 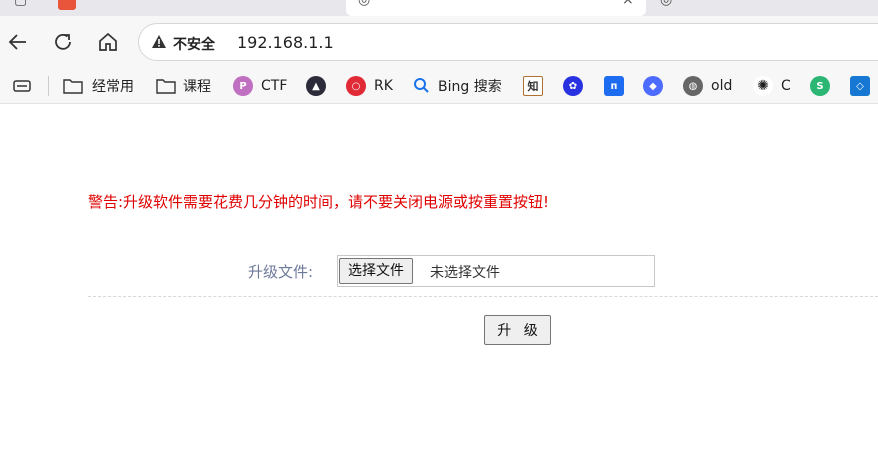 I want to click on bookmark-zhihu: 知, so click(x=537, y=86).